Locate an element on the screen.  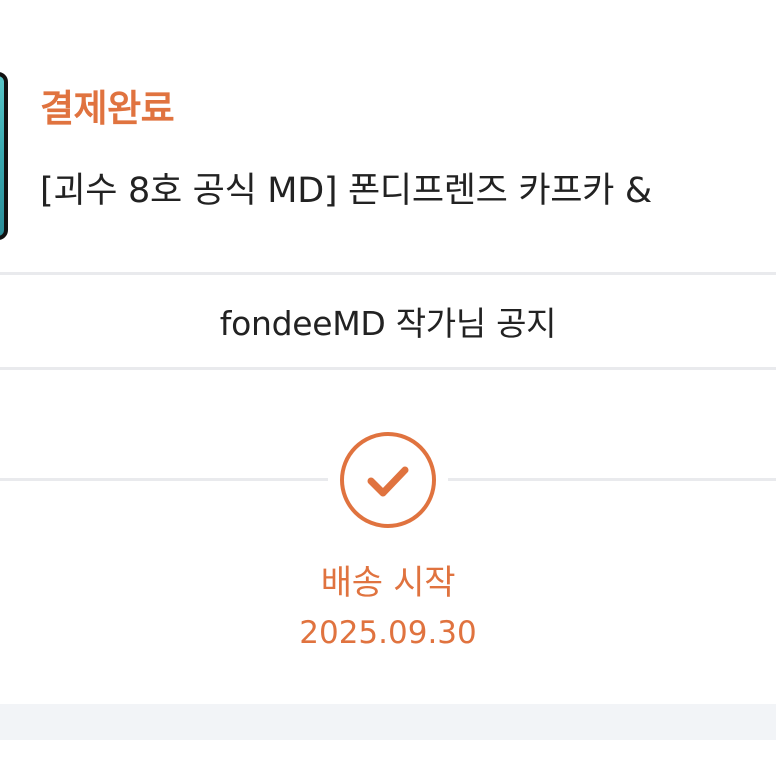
section-separator is located at coordinates (388, 722).